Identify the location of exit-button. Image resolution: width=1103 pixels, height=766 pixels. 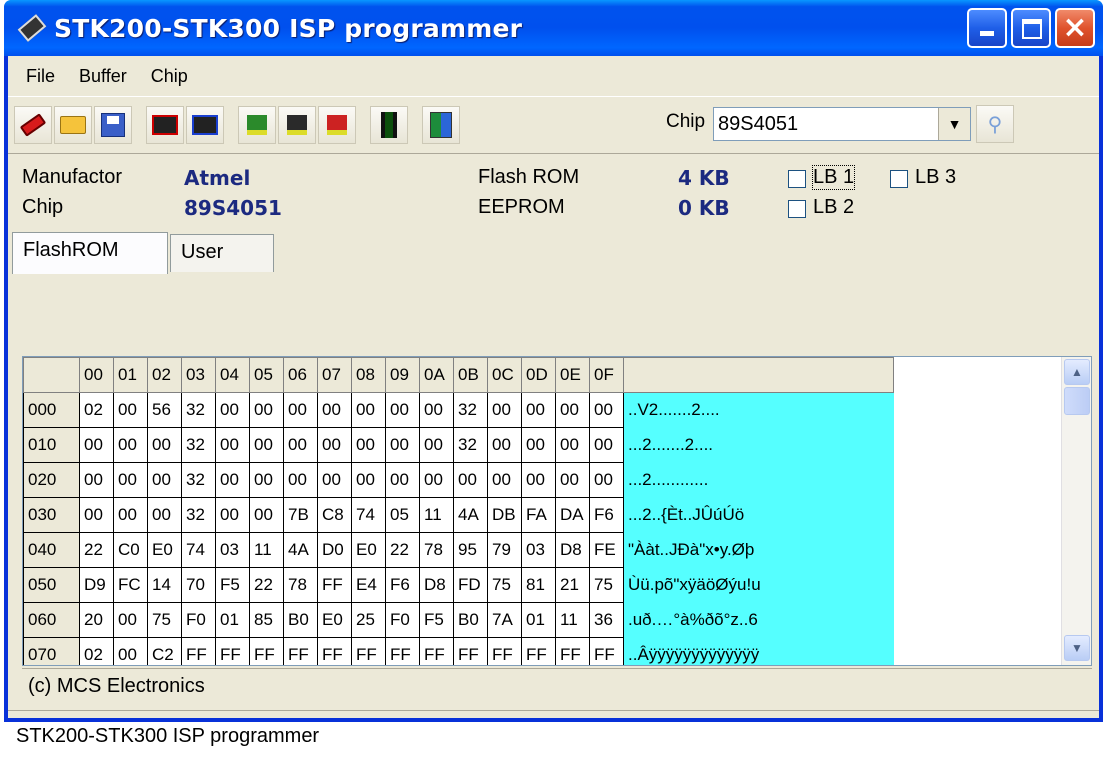
(441, 125).